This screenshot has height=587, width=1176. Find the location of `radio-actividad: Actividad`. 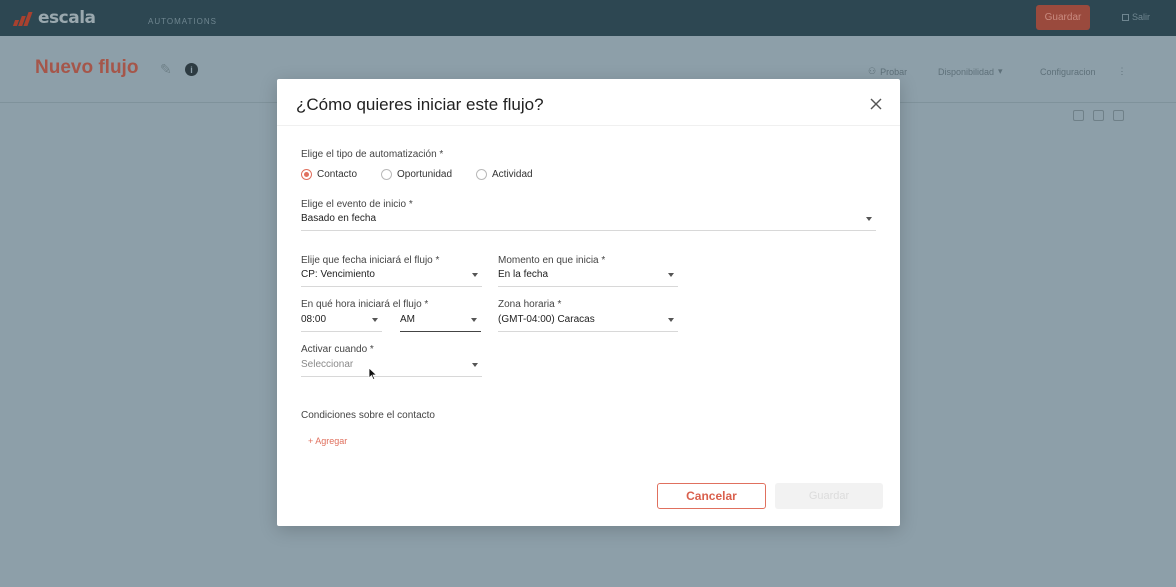

radio-actividad: Actividad is located at coordinates (504, 174).